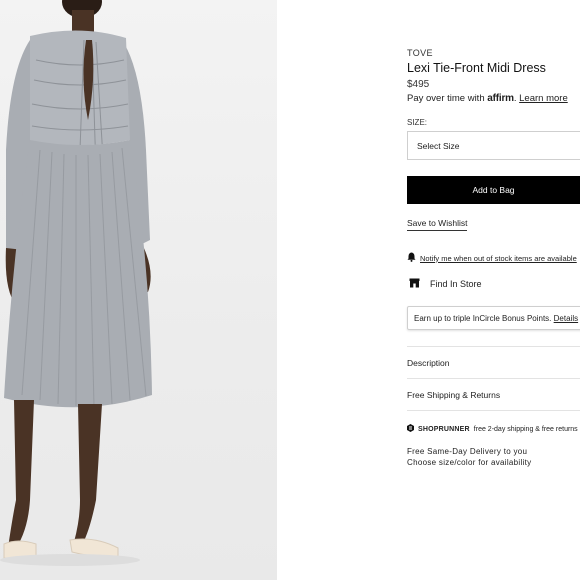  Describe the element at coordinates (446, 98) in the screenshot. I see `financing-prefix: Pay over time with` at that location.